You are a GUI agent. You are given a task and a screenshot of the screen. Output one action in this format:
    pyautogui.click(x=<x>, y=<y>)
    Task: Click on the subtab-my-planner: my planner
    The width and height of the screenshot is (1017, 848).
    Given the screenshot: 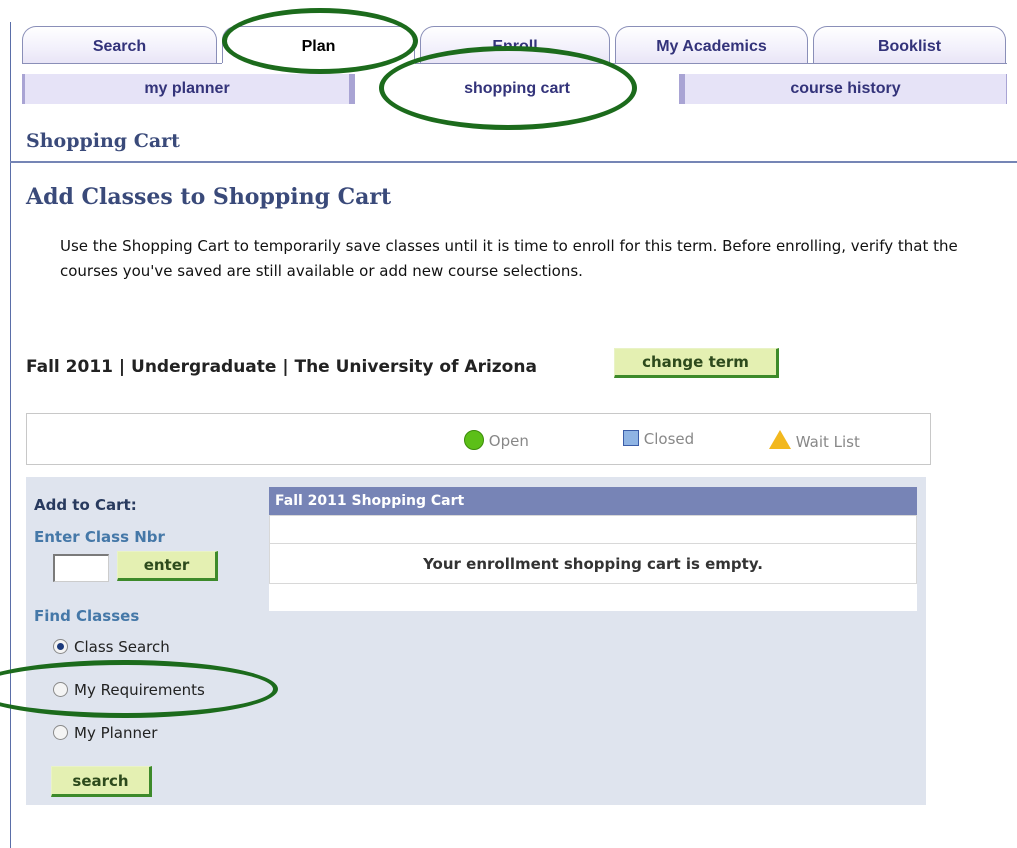 What is the action you would take?
    pyautogui.click(x=187, y=89)
    